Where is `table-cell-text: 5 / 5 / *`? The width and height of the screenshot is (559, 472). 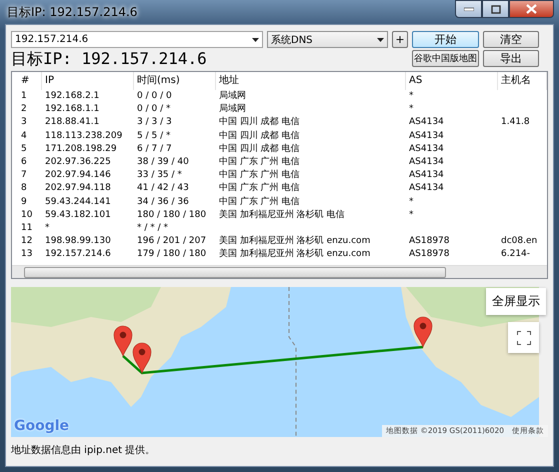 table-cell-text: 5 / 5 / * is located at coordinates (154, 136).